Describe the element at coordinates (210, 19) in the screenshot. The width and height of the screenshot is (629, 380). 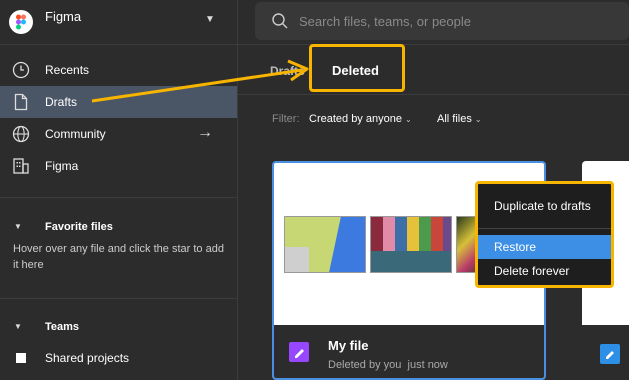
I see `chevron-down-icon: ▼` at that location.